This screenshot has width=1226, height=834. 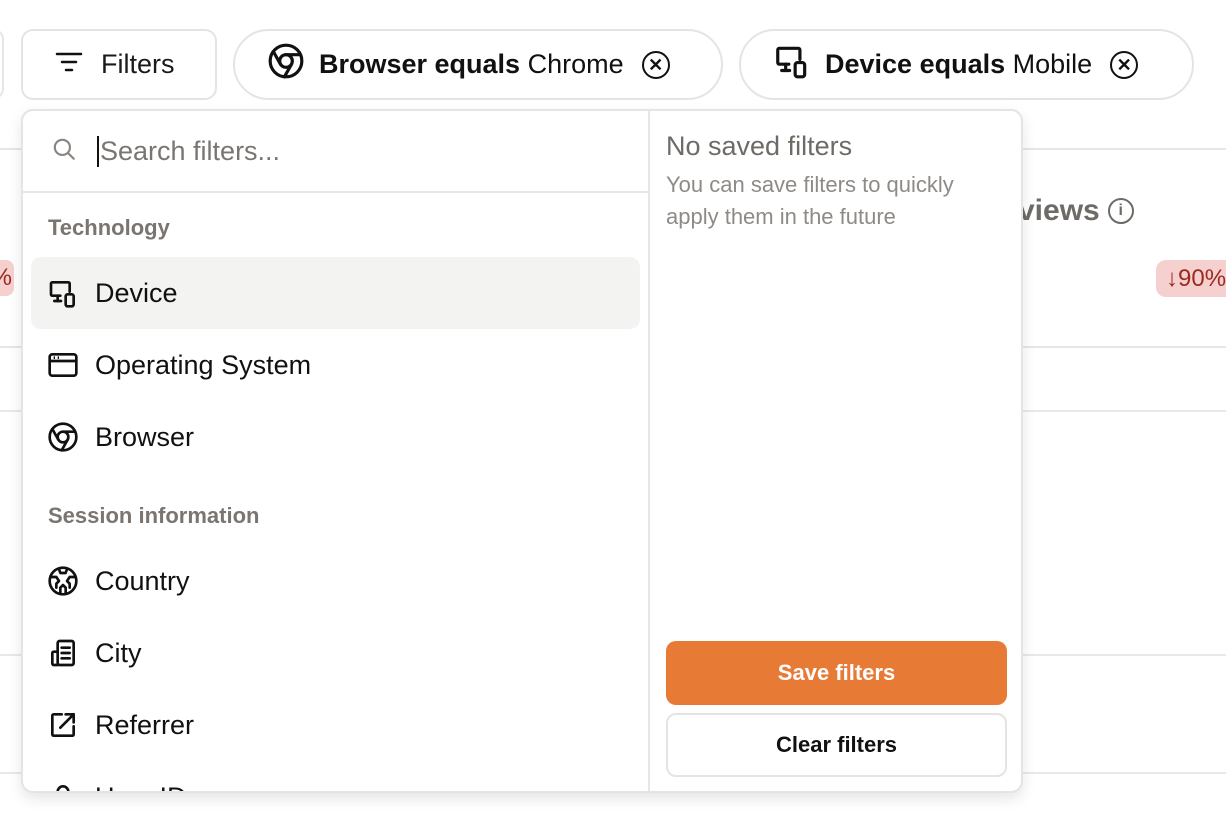 I want to click on filter-option-operating-system: Operating System, so click(x=335, y=365).